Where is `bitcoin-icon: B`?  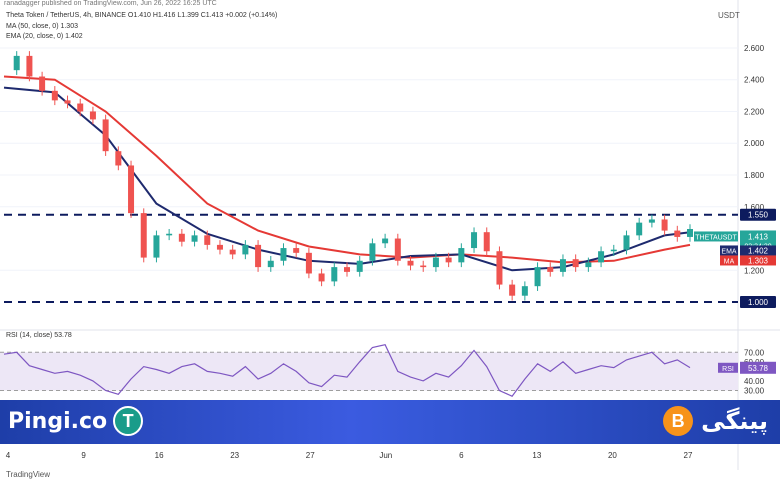 bitcoin-icon: B is located at coordinates (678, 421).